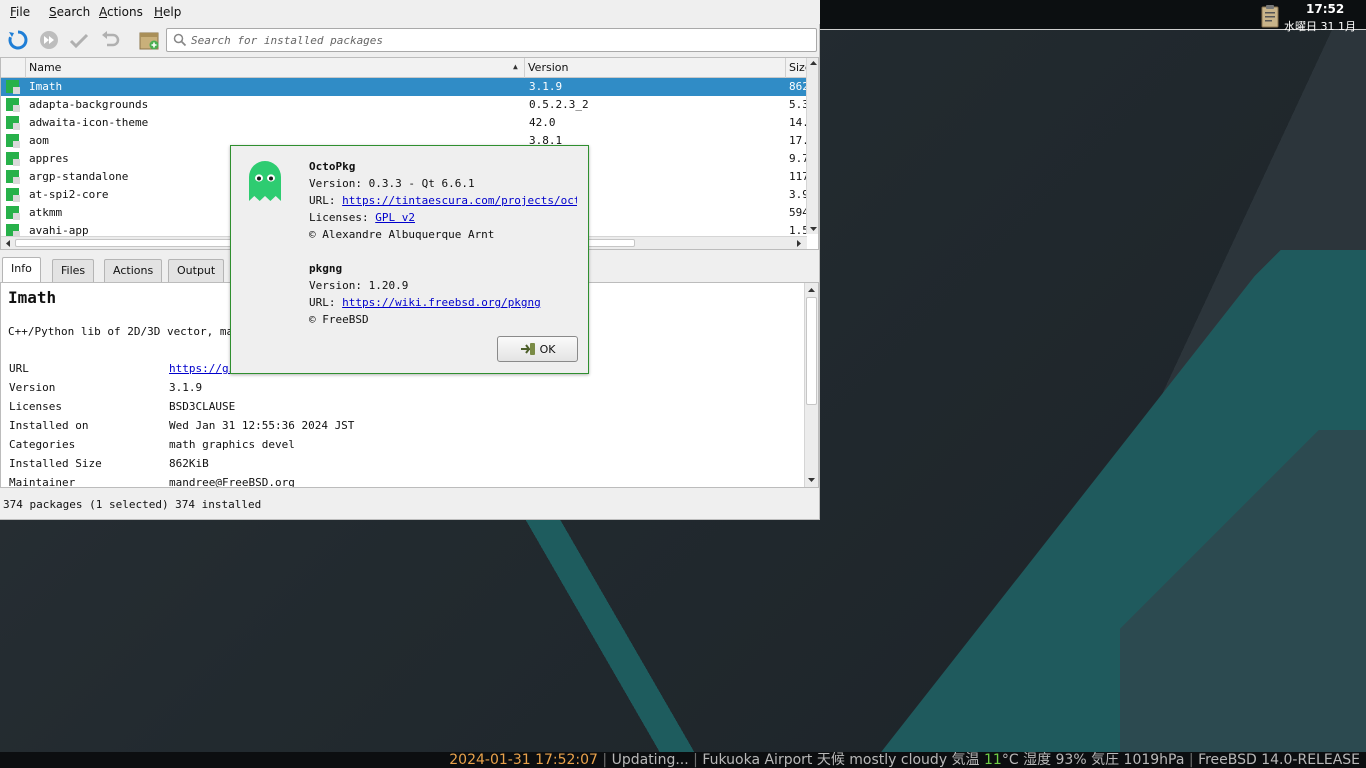 This screenshot has width=1366, height=768. What do you see at coordinates (796, 68) in the screenshot?
I see `column-header-size: Size` at bounding box center [796, 68].